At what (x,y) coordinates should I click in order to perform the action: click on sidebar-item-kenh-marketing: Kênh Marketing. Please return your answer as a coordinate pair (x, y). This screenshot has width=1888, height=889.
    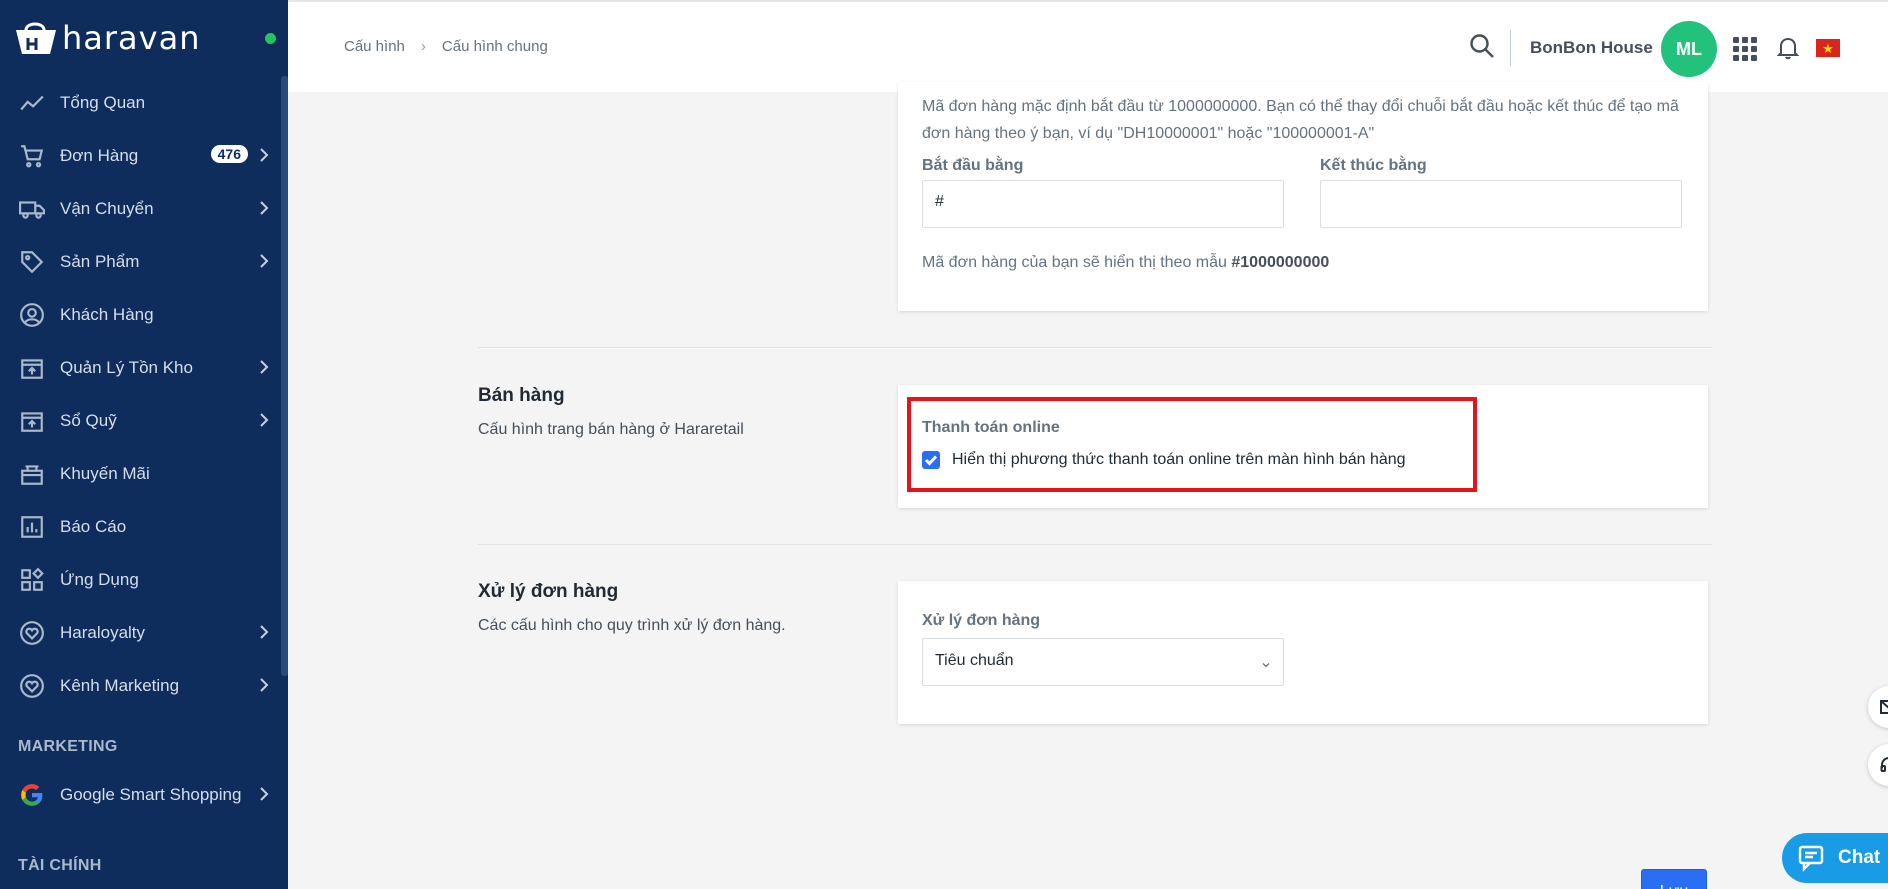
    Looking at the image, I should click on (144, 685).